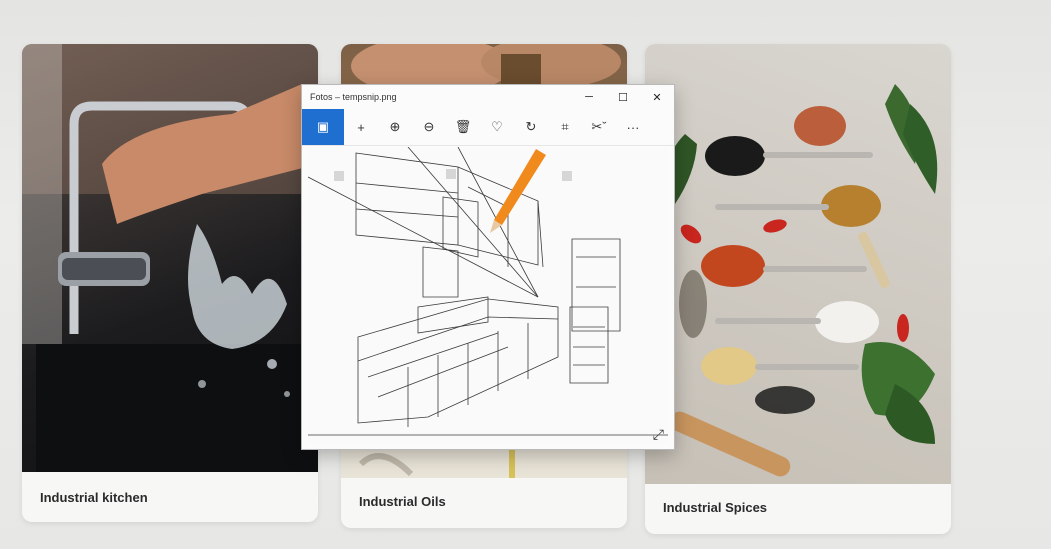 The image size is (1051, 549). I want to click on zoom-in-icon: ⊕, so click(395, 126).